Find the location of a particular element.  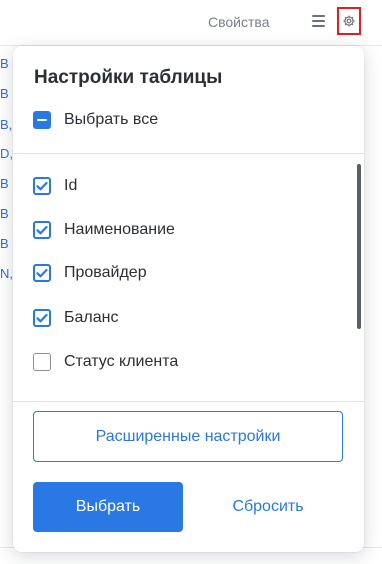

column-option-provider: Провайдер is located at coordinates (90, 273).